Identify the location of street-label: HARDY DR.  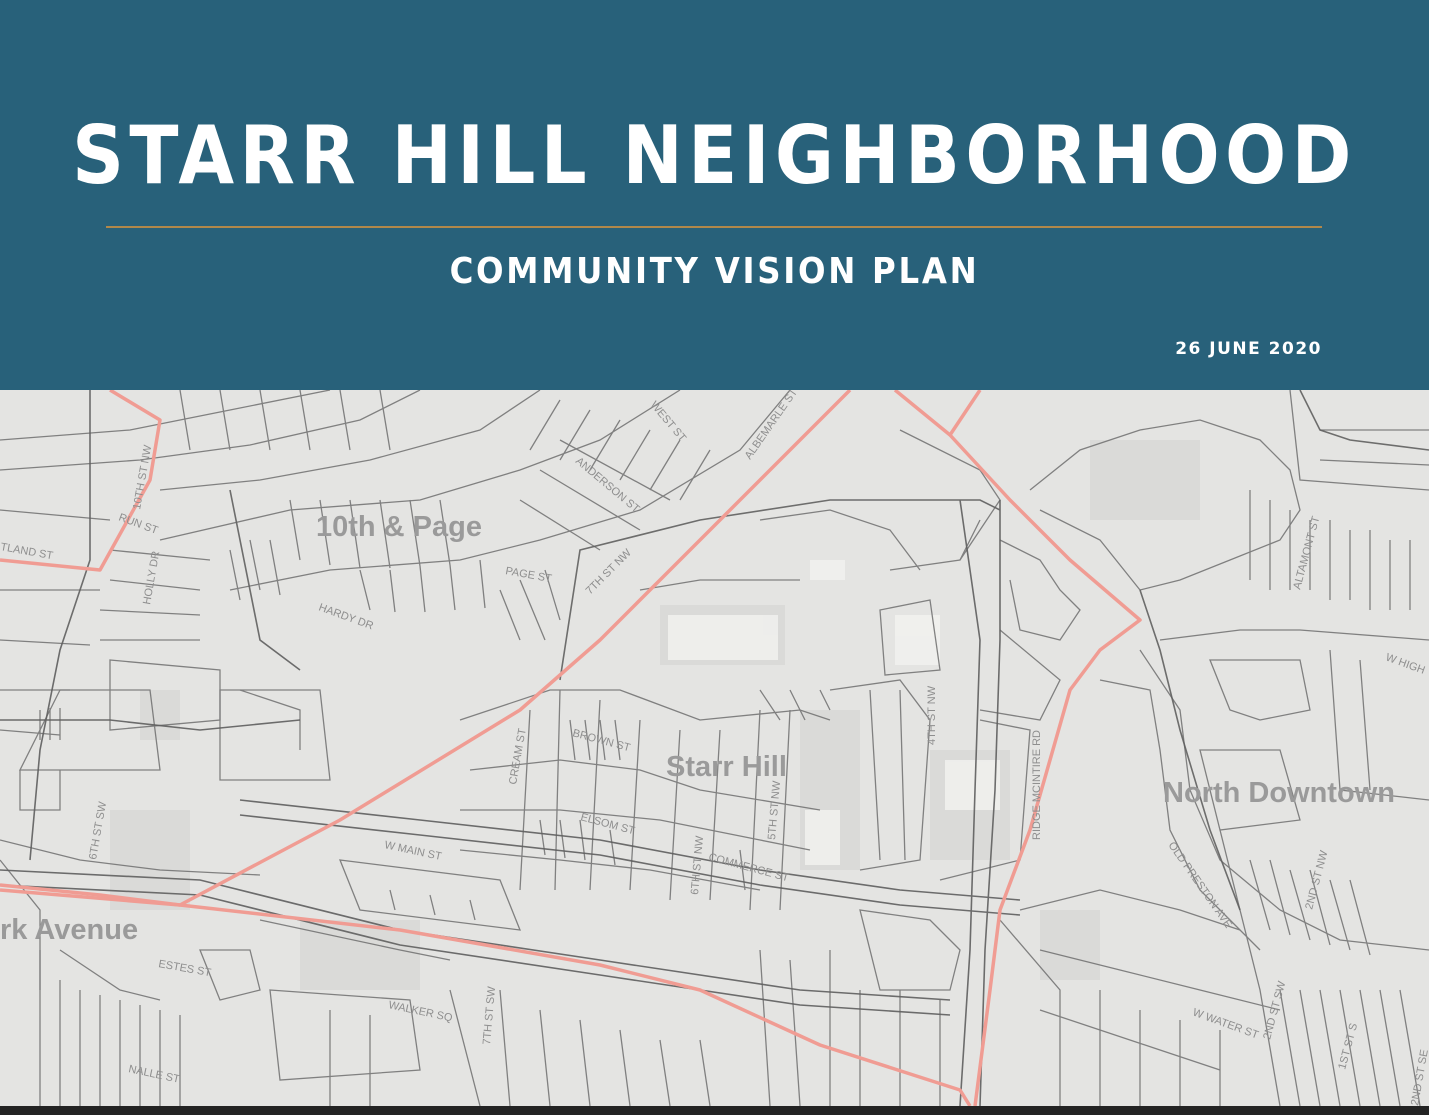
(346, 617).